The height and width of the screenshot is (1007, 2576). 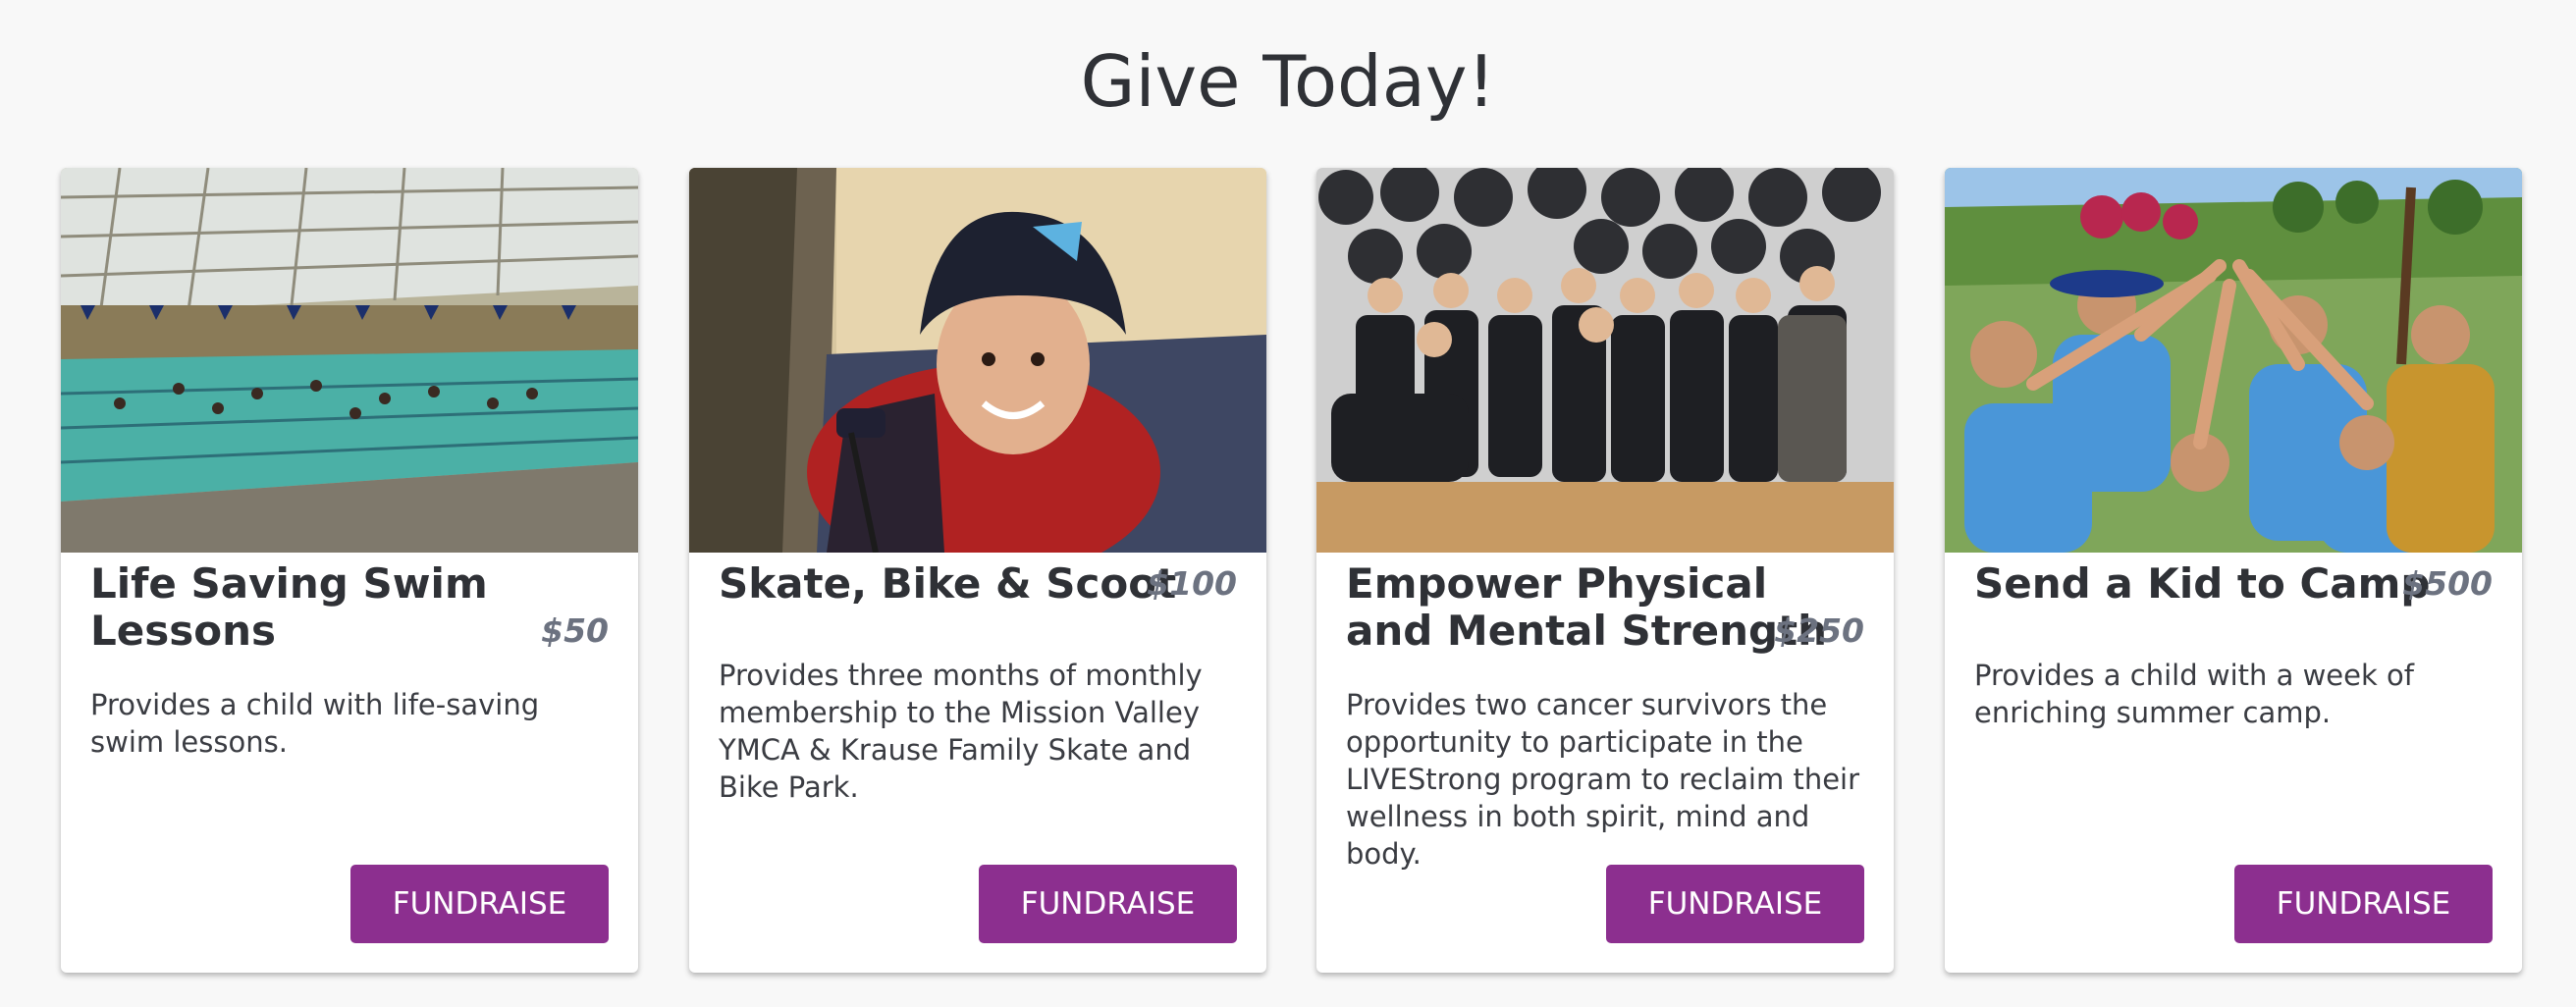 I want to click on swimming-pool-image, so click(x=349, y=360).